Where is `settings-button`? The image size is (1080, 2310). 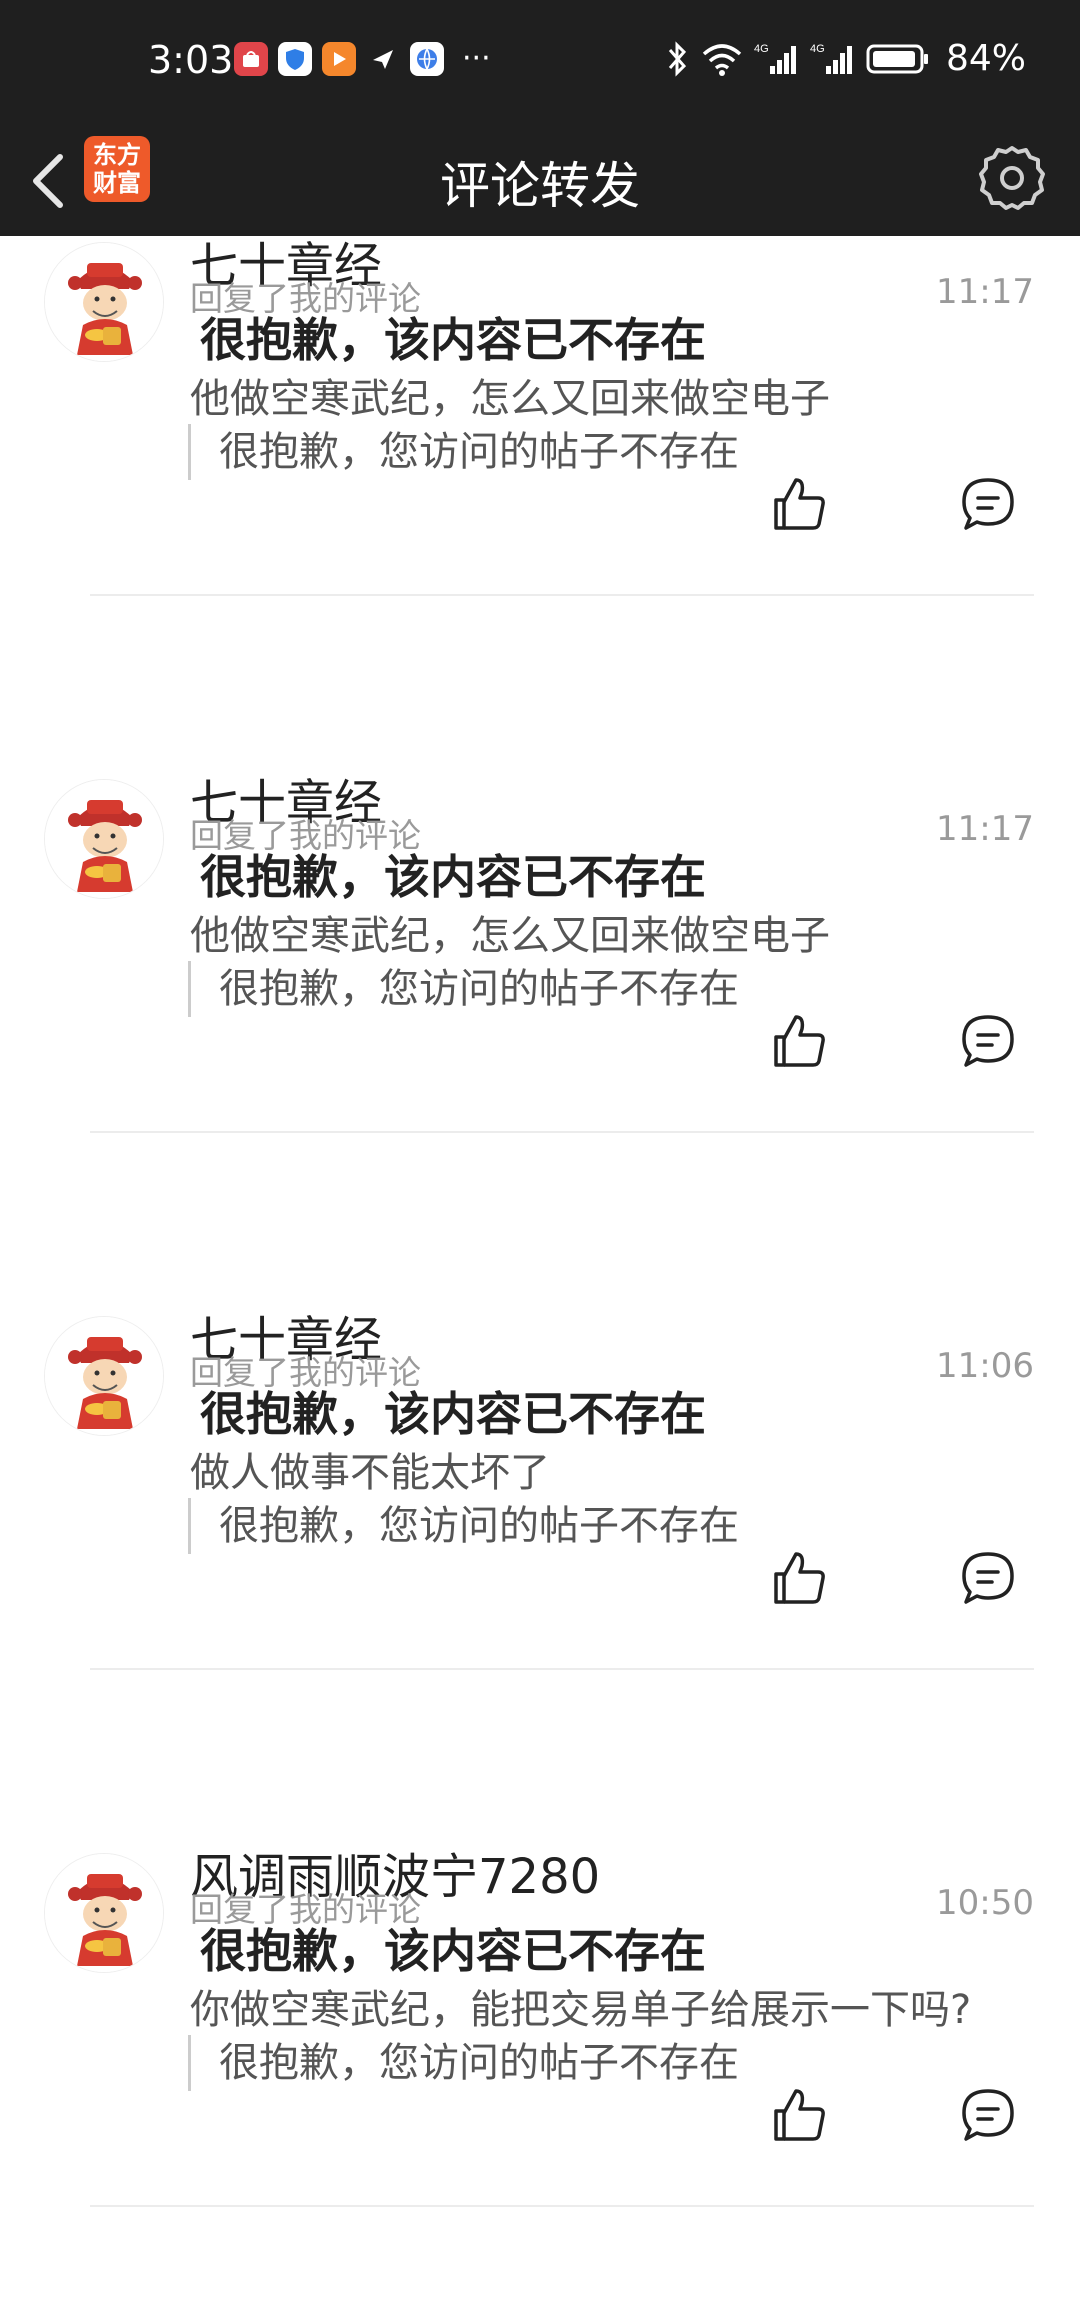 settings-button is located at coordinates (1012, 178).